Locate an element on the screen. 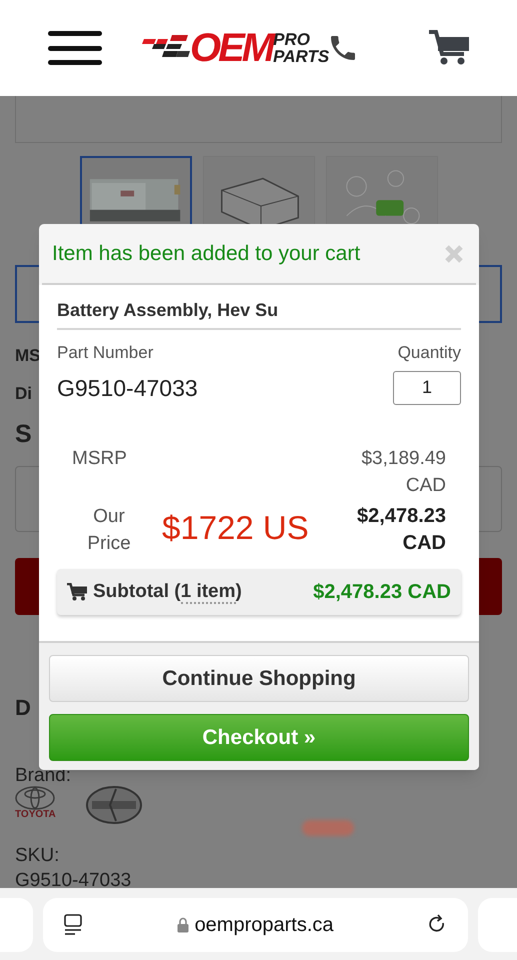 This screenshot has width=517, height=960. price-label: Price is located at coordinates (109, 544).